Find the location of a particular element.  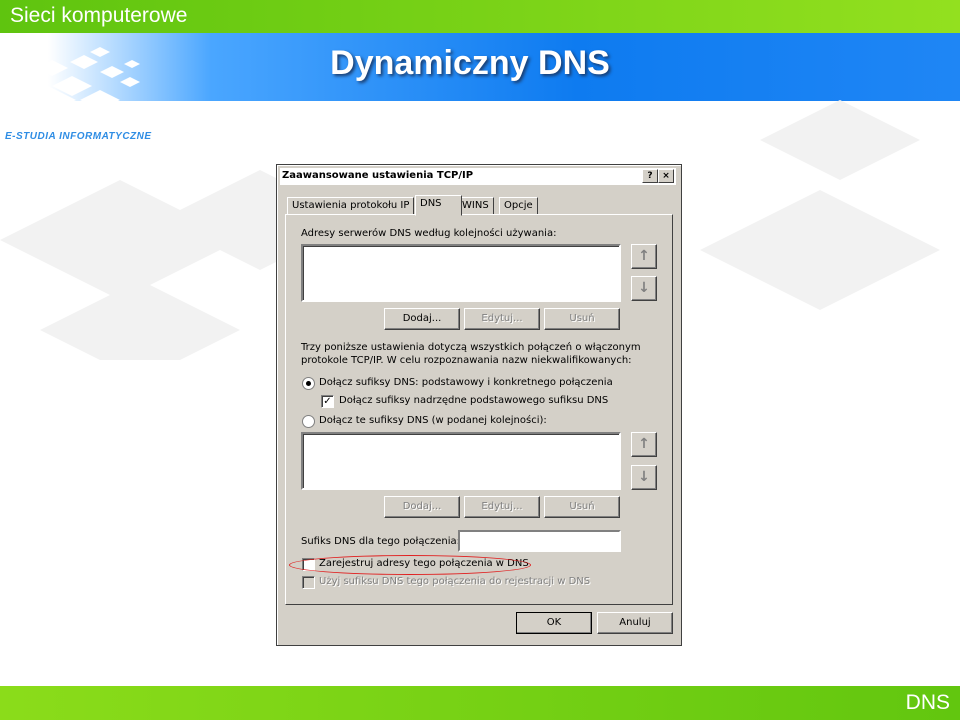

move-down-button: ↓ is located at coordinates (644, 288).